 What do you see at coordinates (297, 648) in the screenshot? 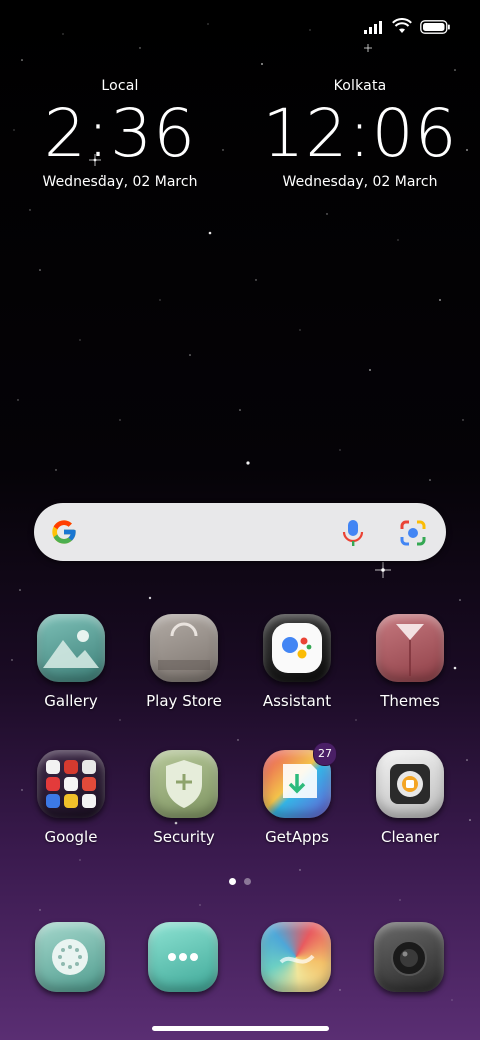
I see `assistant-icon` at bounding box center [297, 648].